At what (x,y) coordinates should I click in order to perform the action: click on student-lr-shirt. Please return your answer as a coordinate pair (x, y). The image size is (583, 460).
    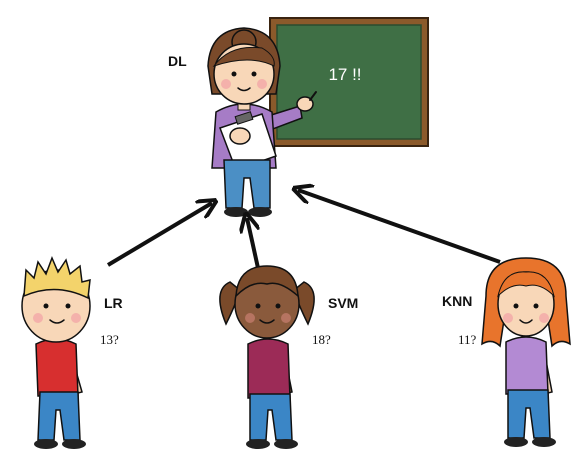
    Looking at the image, I should click on (57, 367).